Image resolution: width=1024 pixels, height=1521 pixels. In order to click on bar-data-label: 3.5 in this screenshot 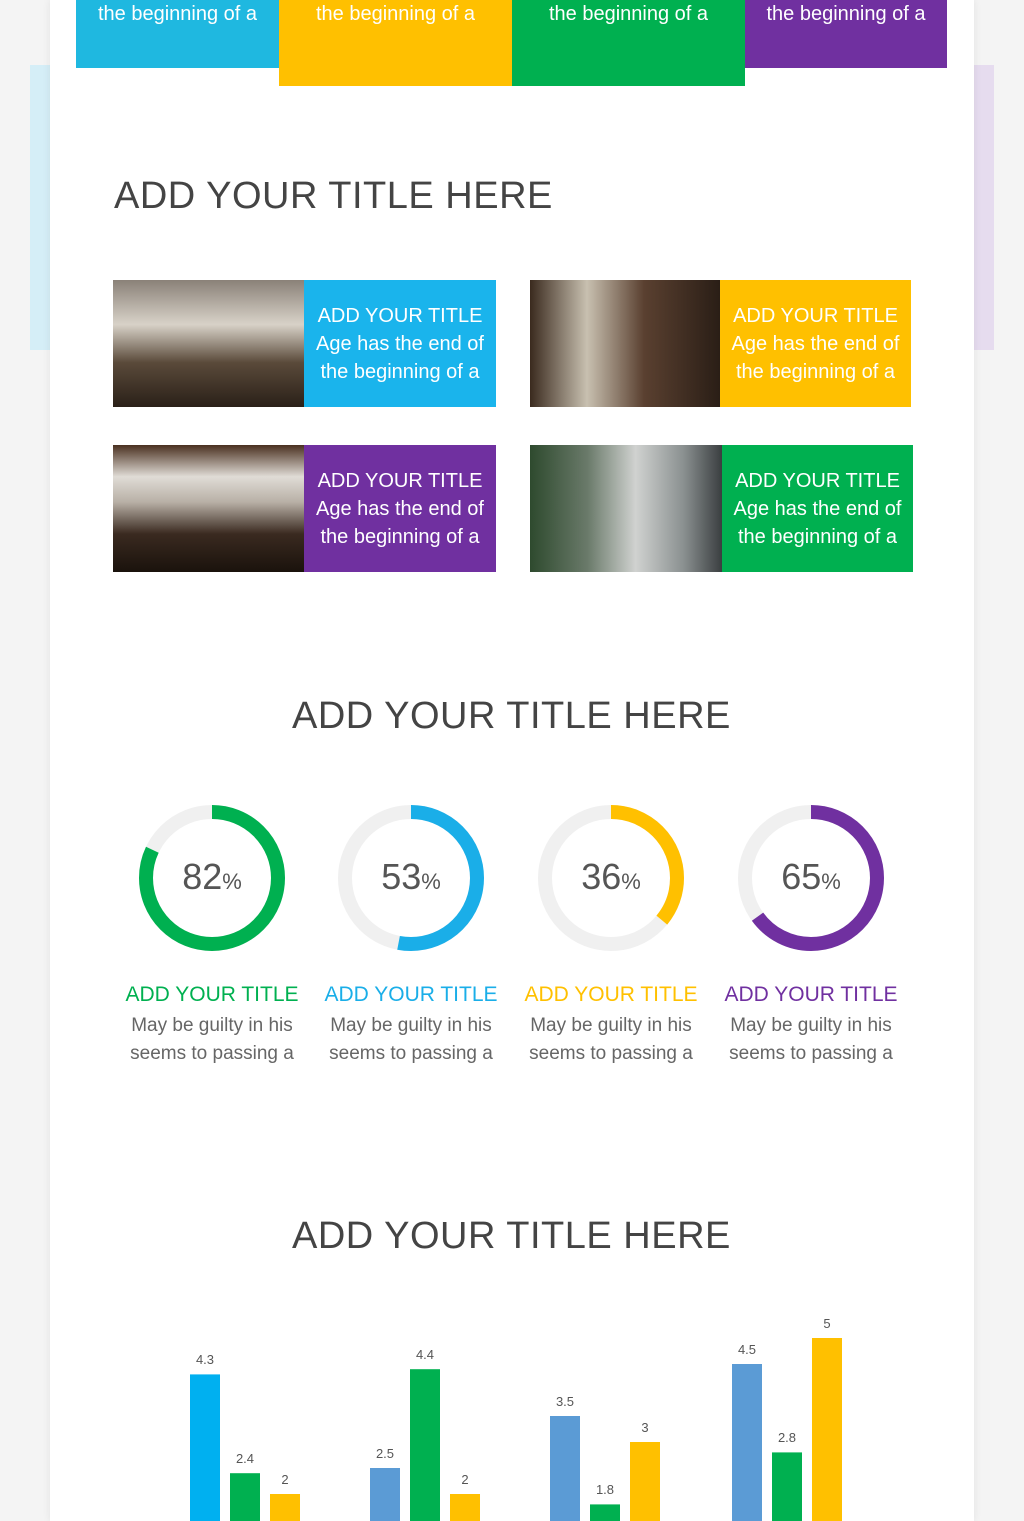, I will do `click(565, 1401)`.